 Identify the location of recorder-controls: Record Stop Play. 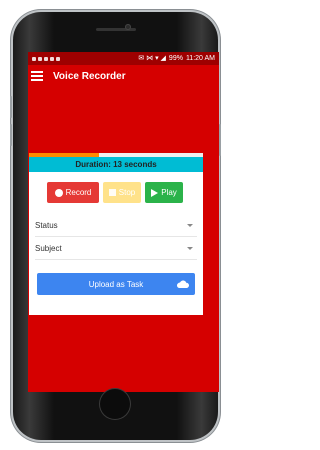
(116, 187).